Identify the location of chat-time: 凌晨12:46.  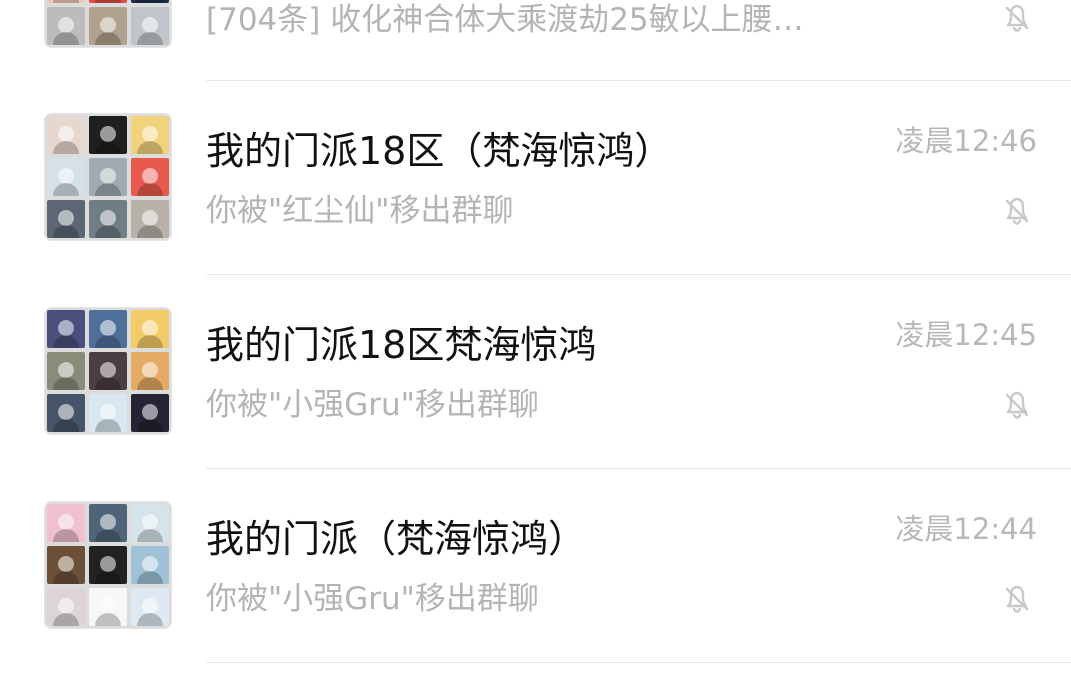
(966, 141).